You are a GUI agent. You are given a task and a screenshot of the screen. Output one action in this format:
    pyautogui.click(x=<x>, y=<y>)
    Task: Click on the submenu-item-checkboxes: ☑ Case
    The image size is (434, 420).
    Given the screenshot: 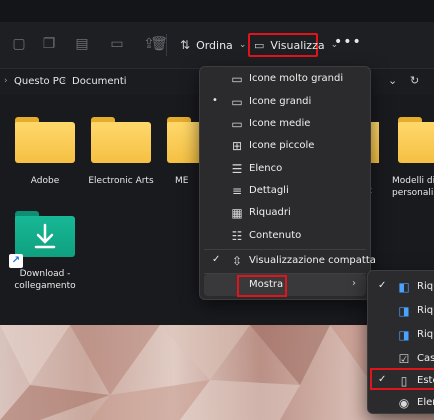 What is the action you would take?
    pyautogui.click(x=402, y=359)
    